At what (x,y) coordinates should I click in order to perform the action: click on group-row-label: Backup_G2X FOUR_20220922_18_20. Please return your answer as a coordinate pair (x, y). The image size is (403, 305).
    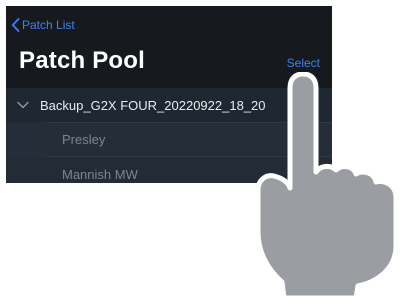
    Looking at the image, I should click on (153, 105).